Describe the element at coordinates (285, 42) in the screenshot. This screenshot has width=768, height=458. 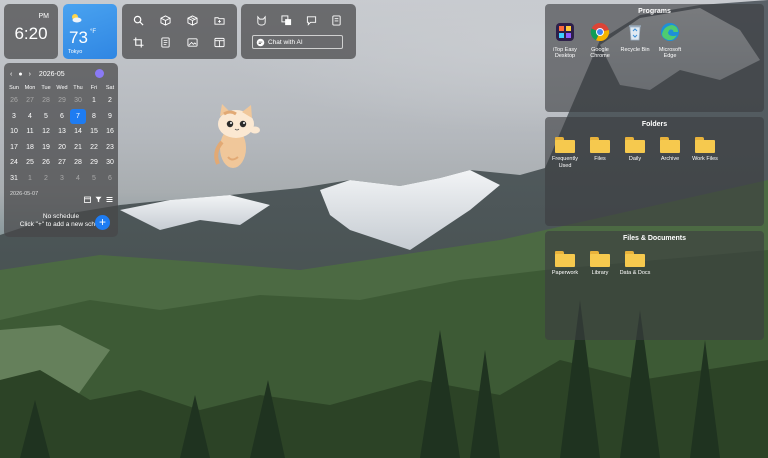
I see `chat-with-ai-label: Chat with AI` at that location.